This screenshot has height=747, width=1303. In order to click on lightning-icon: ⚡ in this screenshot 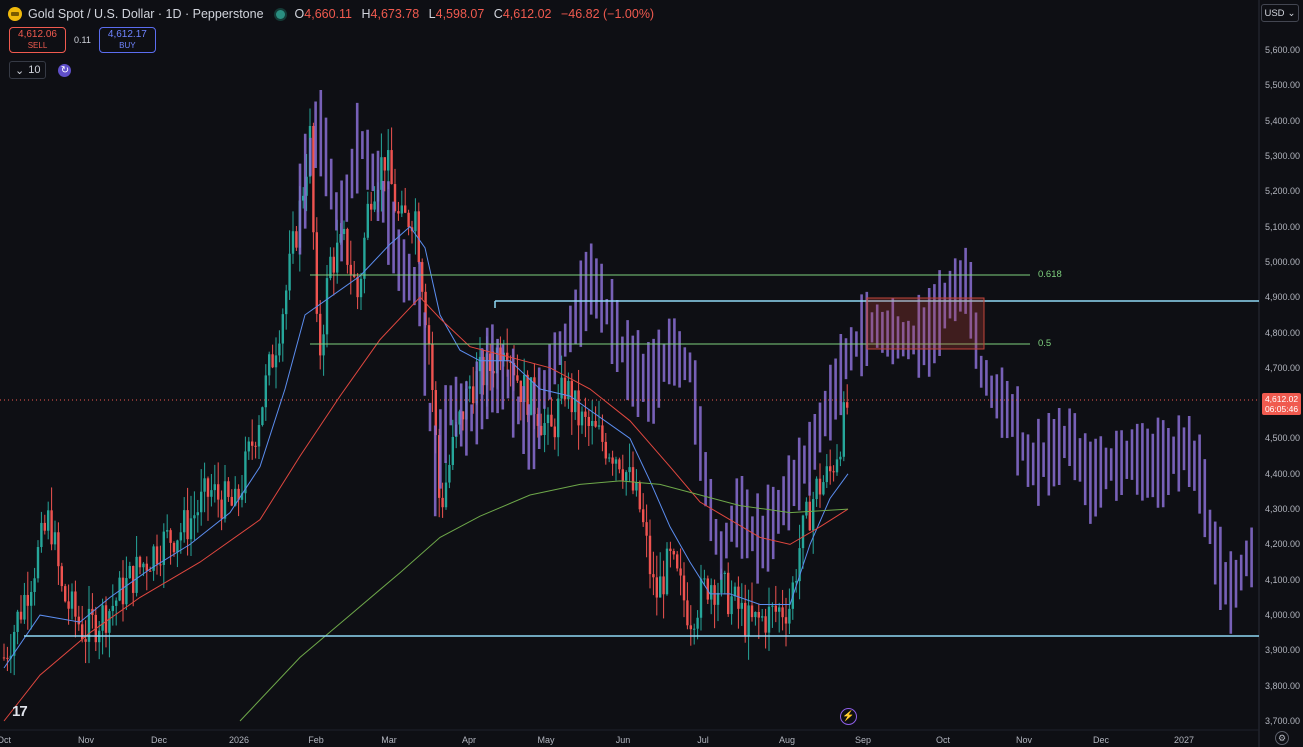, I will do `click(848, 716)`.